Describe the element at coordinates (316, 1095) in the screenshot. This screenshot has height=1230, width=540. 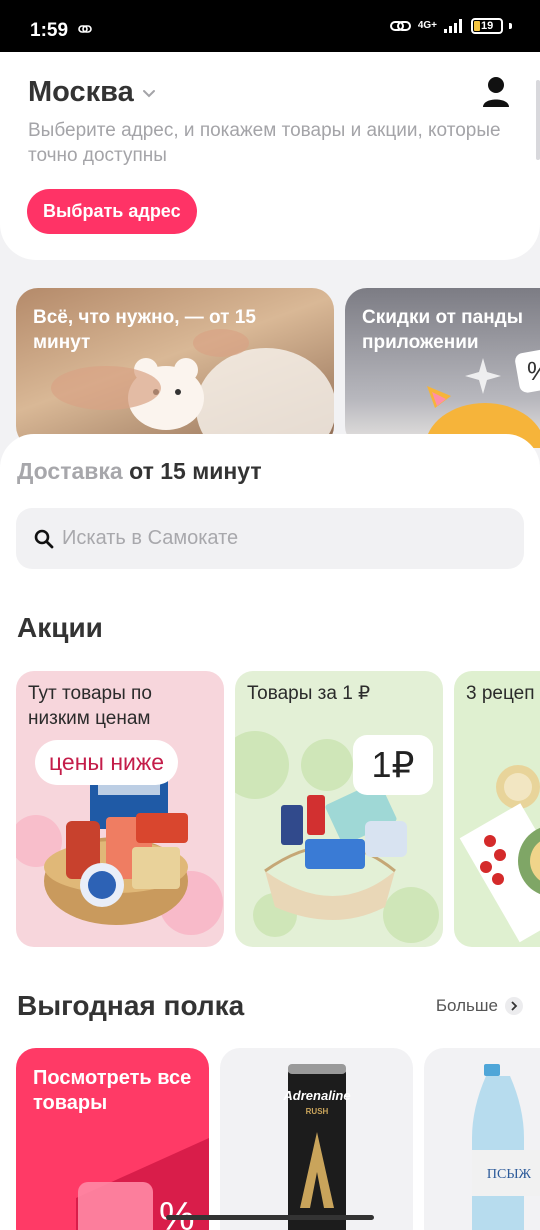
I see `product-brand-label: Adrenaline` at that location.